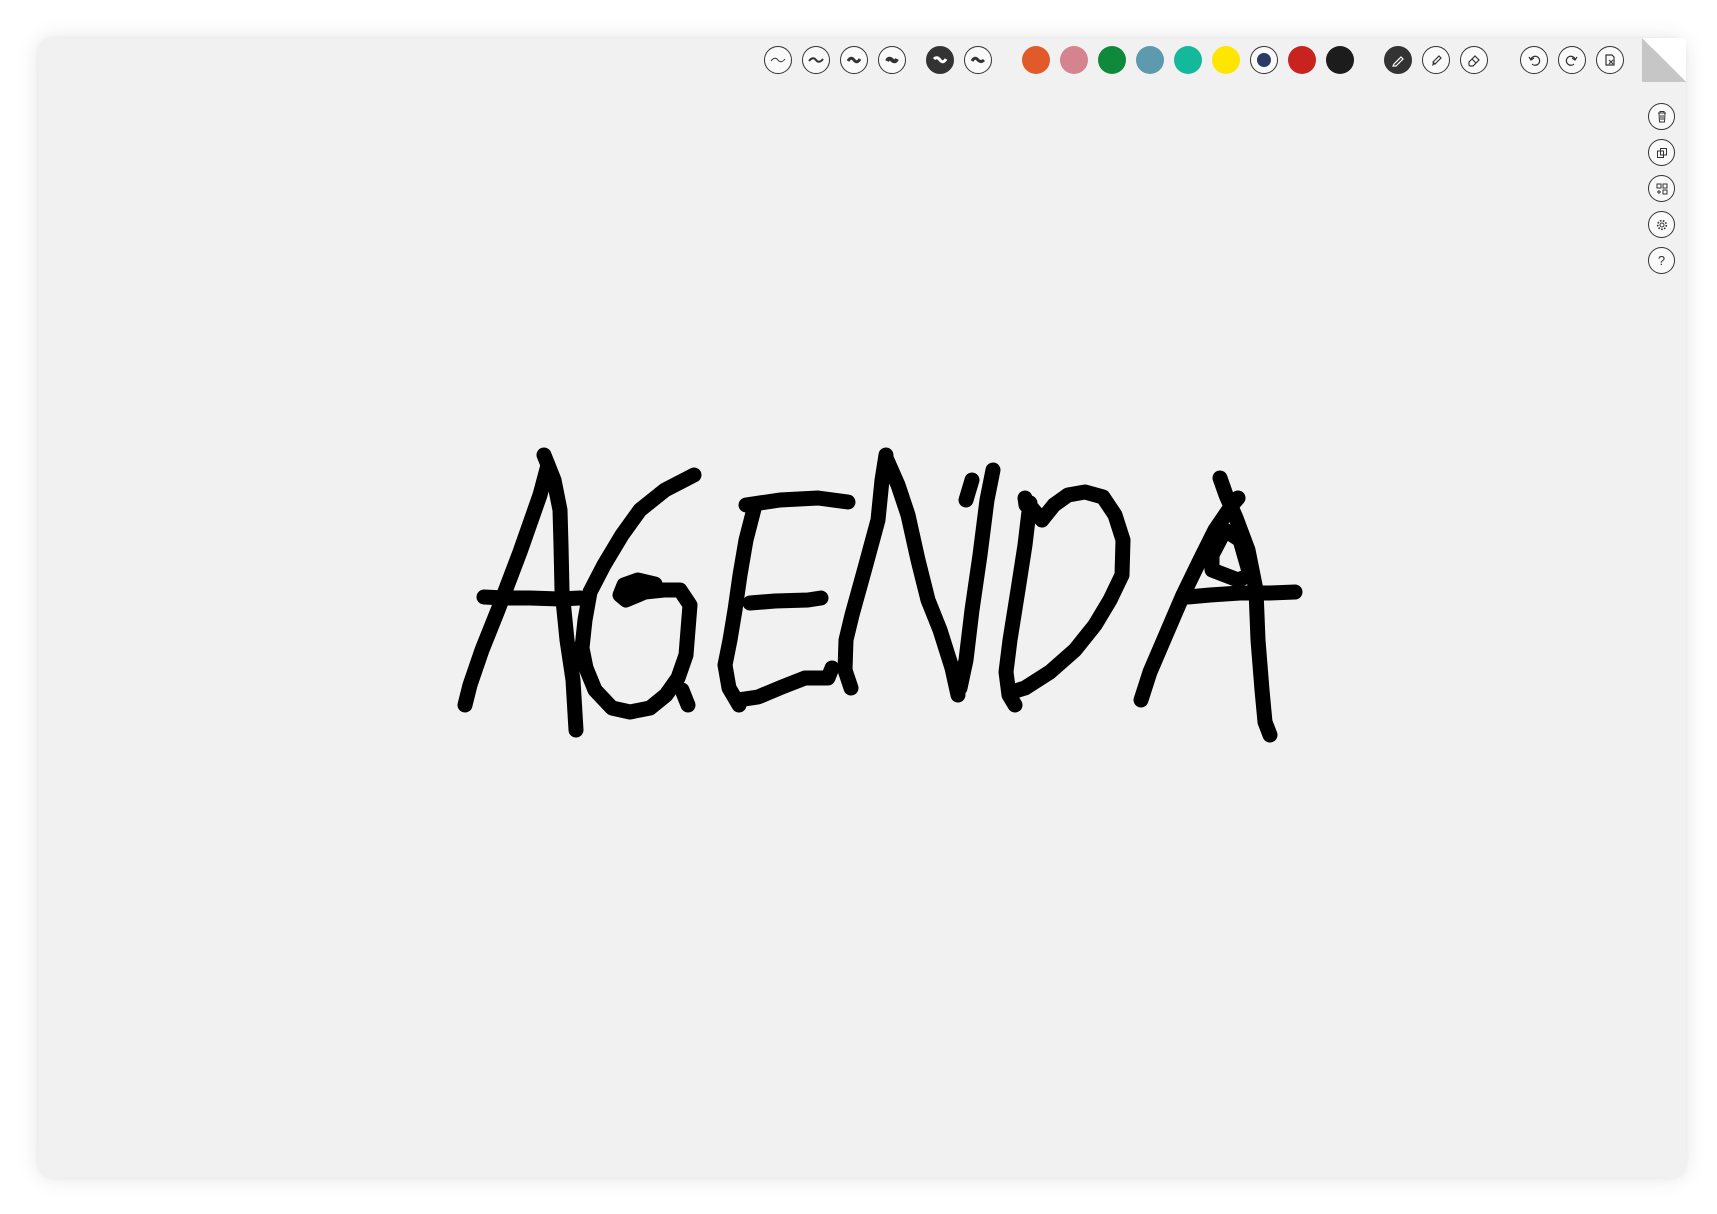  I want to click on redo-icon, so click(1571, 60).